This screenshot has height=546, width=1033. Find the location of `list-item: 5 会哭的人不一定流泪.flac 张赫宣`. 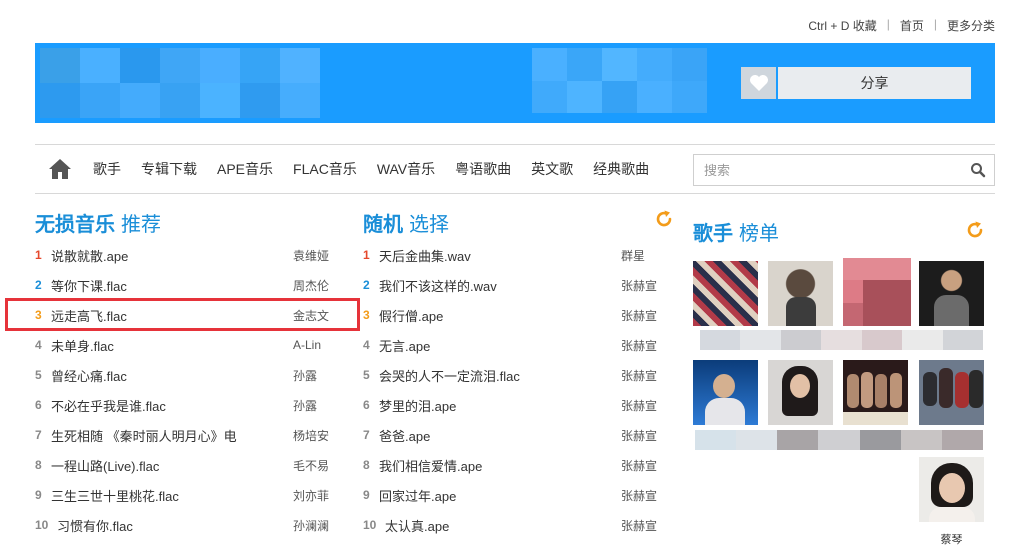

list-item: 5 会哭的人不一定流泪.flac 张赫宣 is located at coordinates (513, 375).